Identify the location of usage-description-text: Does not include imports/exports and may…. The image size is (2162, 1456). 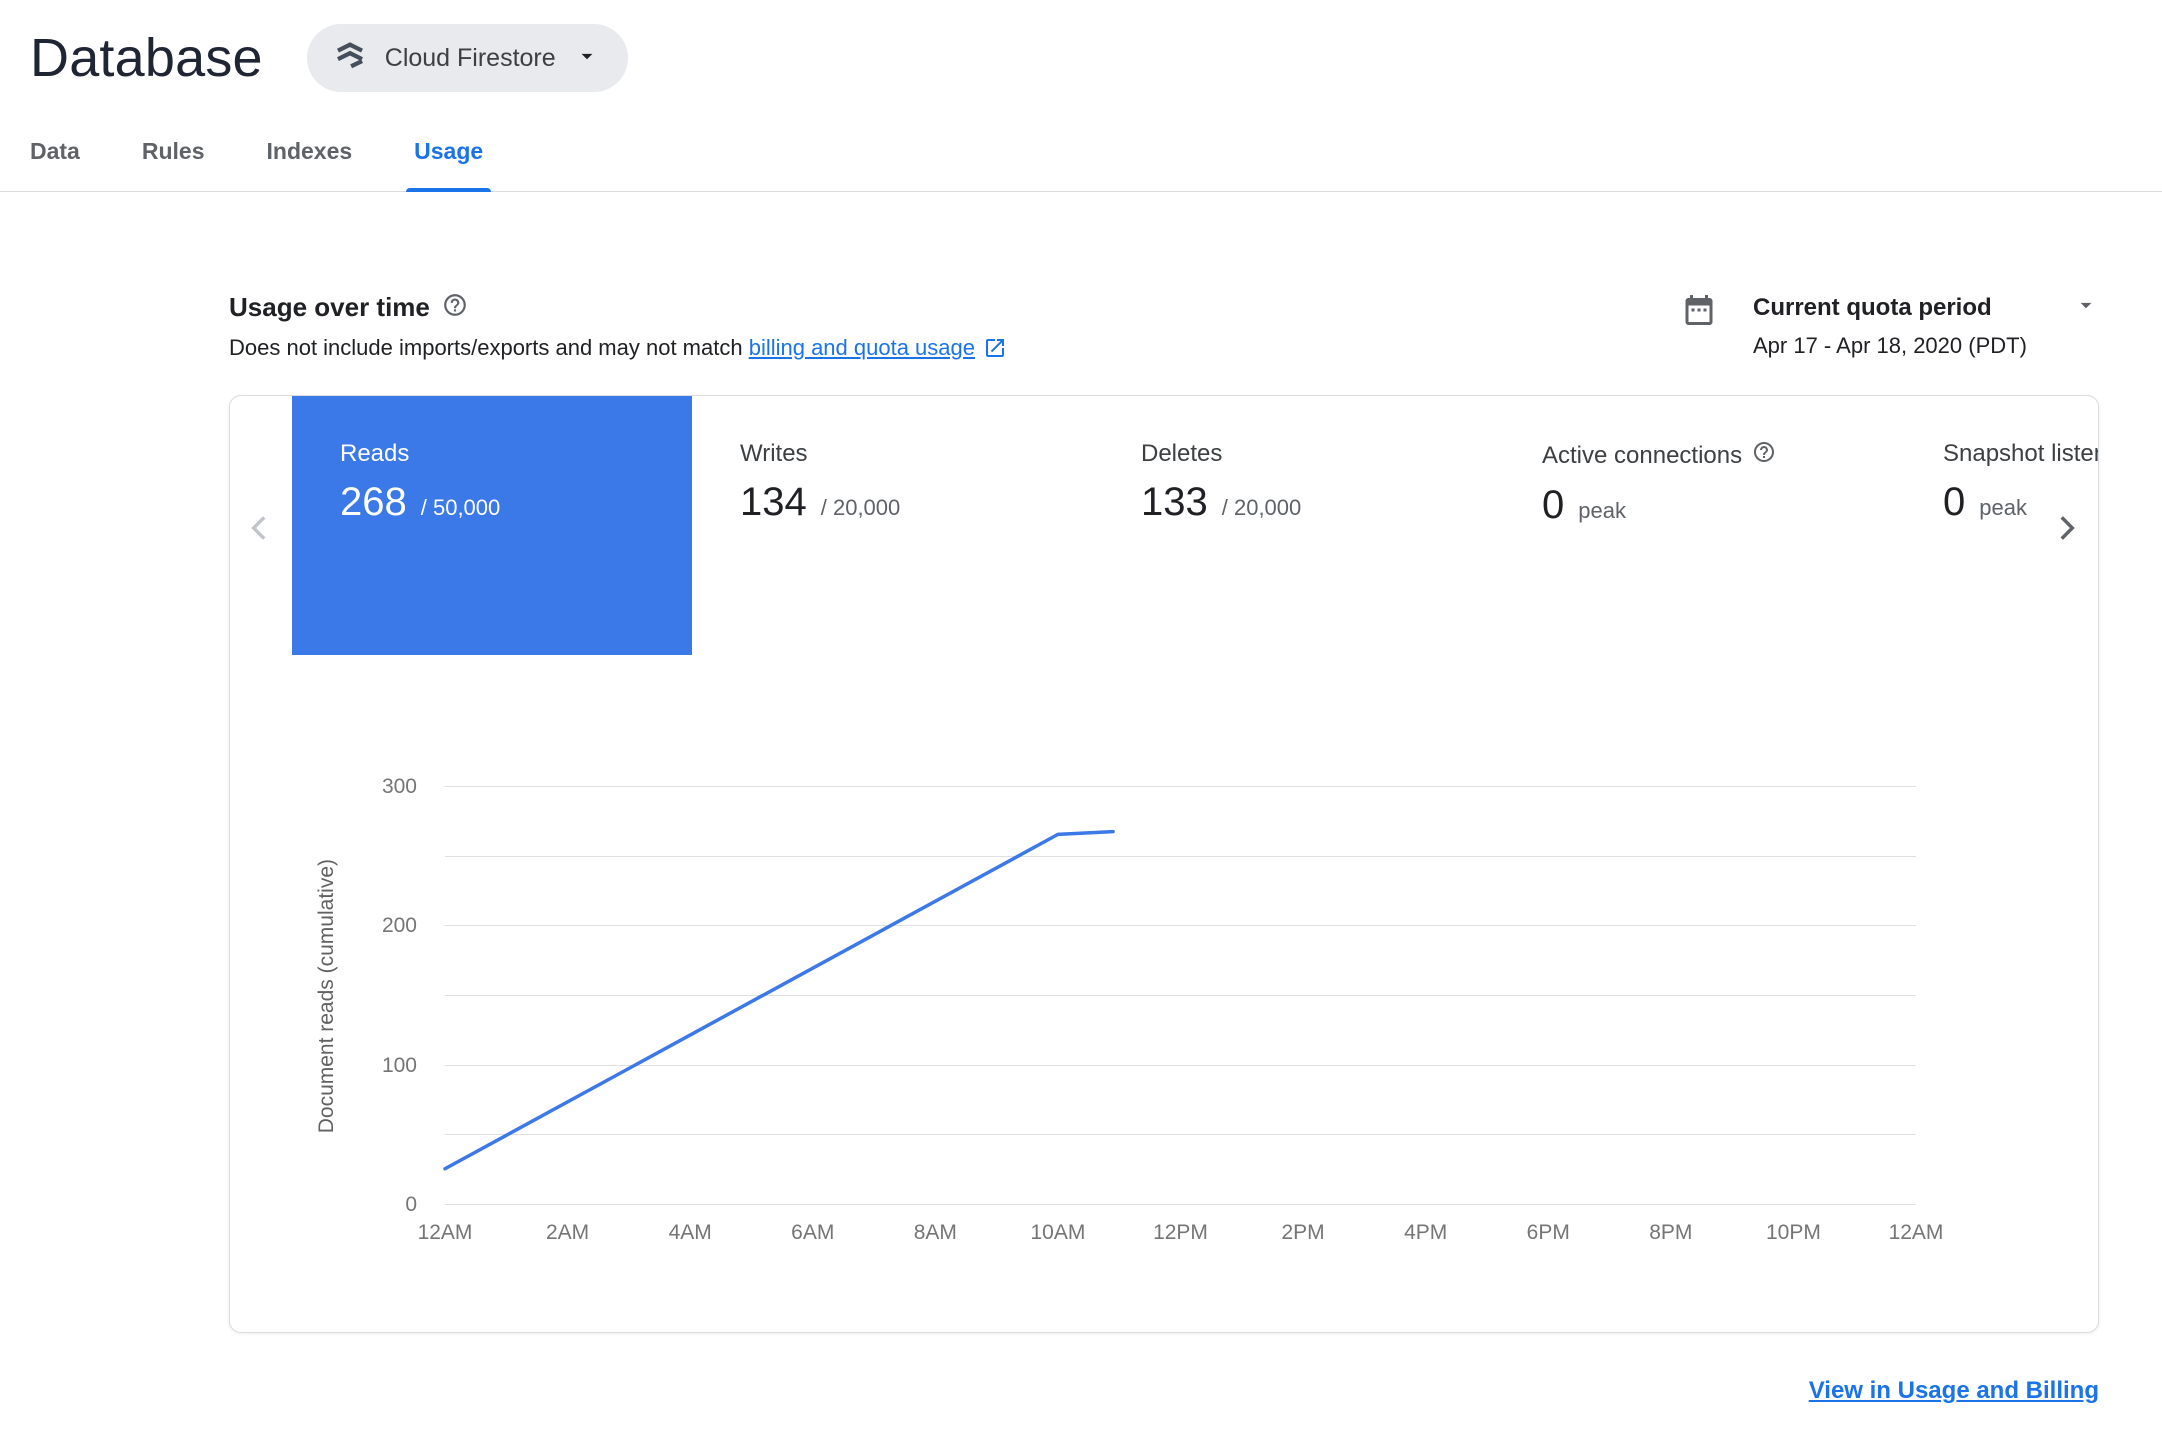
(489, 347).